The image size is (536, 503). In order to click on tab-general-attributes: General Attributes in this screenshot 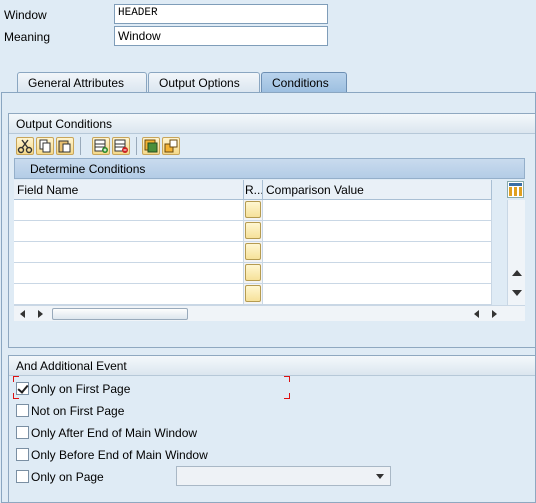, I will do `click(82, 82)`.